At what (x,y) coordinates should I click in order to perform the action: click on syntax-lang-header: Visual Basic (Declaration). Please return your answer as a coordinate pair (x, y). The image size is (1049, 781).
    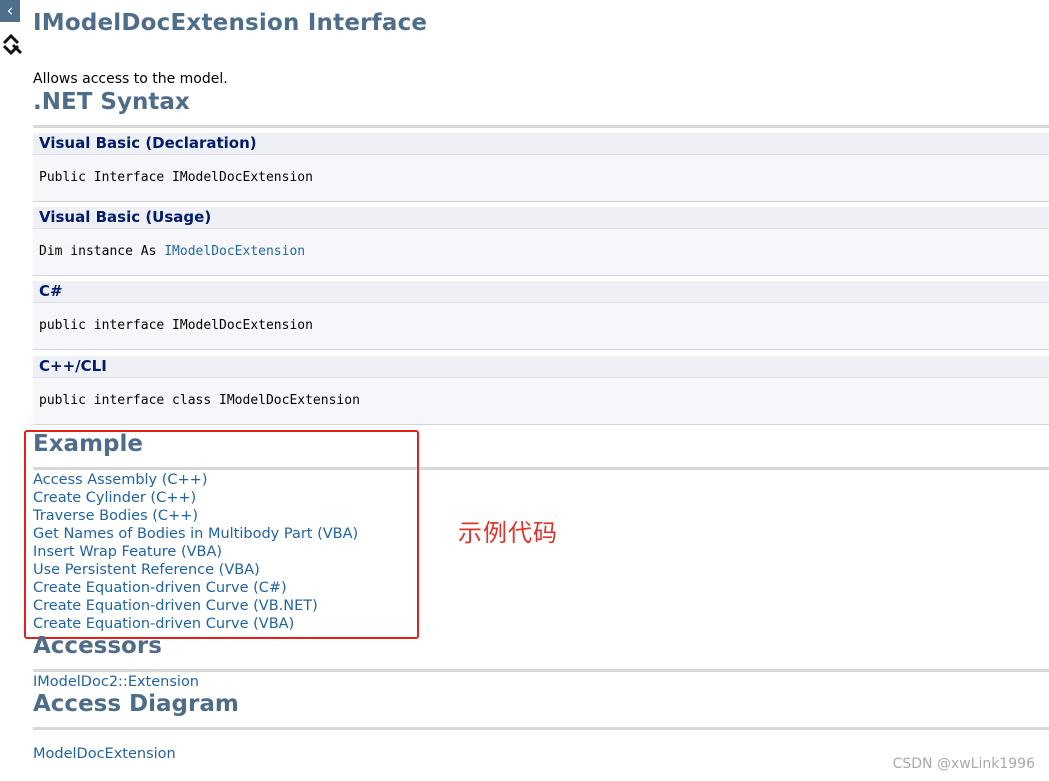
    Looking at the image, I should click on (541, 143).